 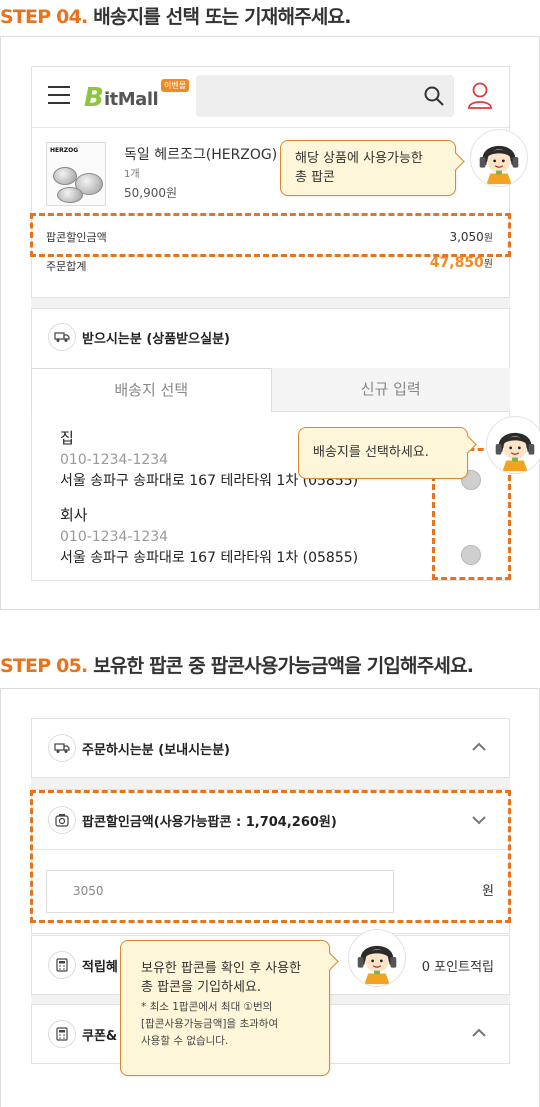 I want to click on search-input, so click(x=325, y=96).